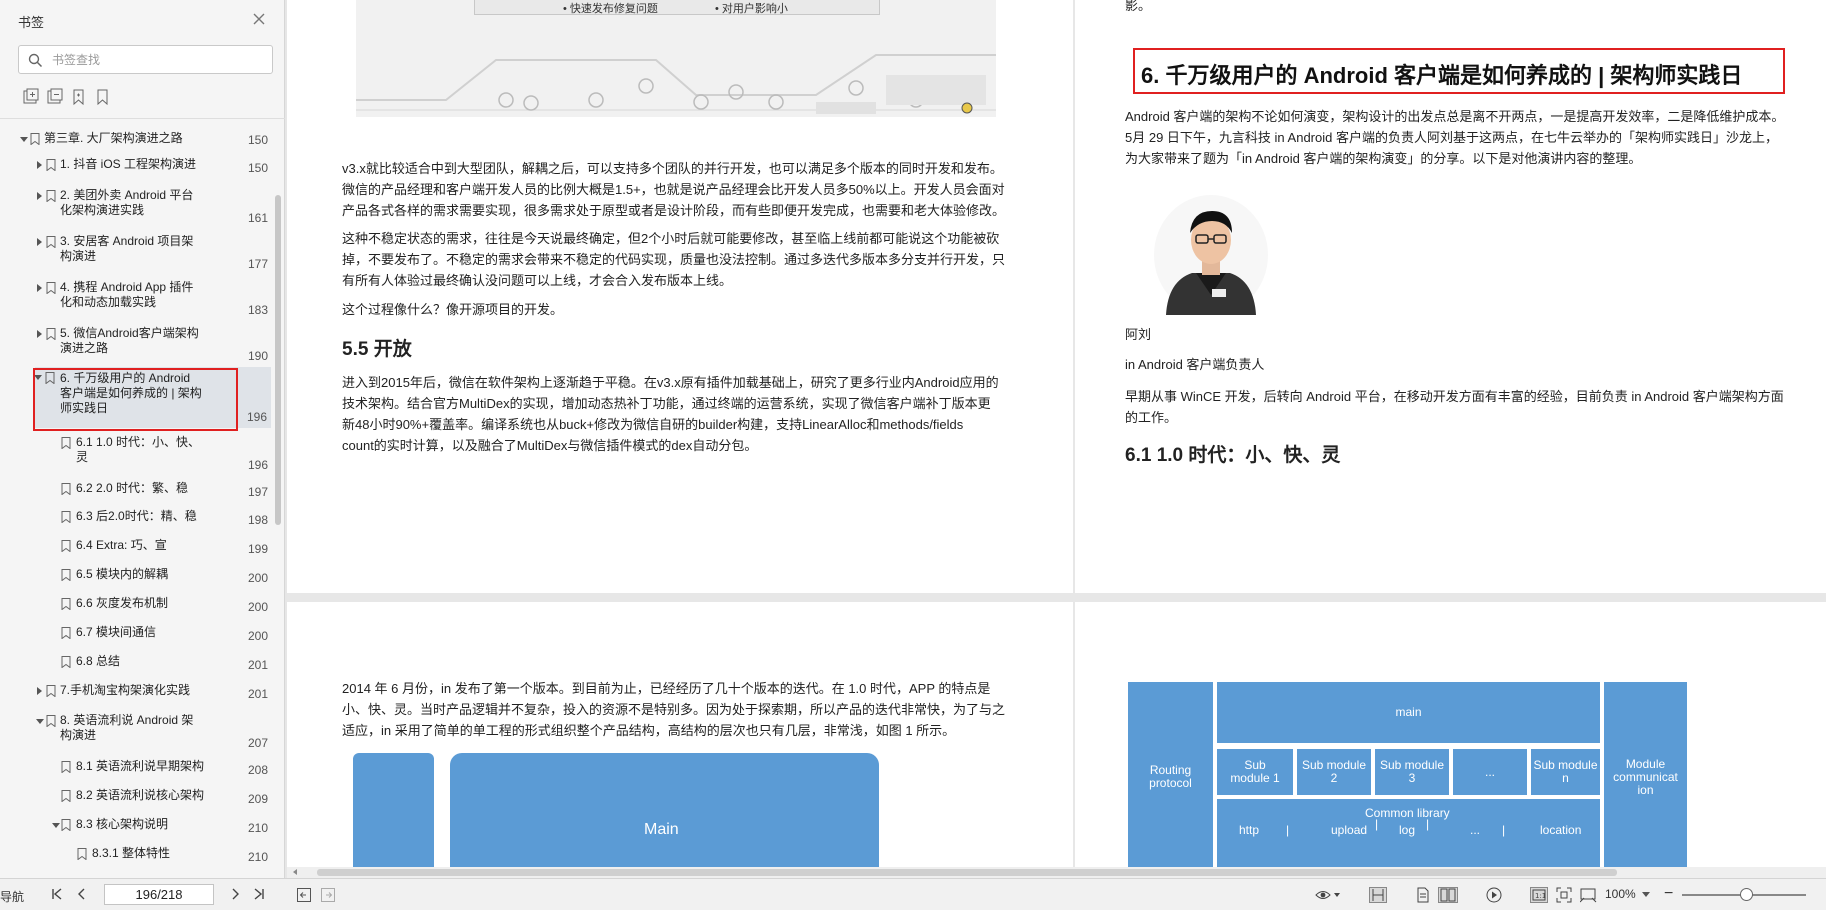 The height and width of the screenshot is (910, 1826). What do you see at coordinates (1233, 455) in the screenshot?
I see `section-heading: 6.1 1.0 时代：小、快、灵` at bounding box center [1233, 455].